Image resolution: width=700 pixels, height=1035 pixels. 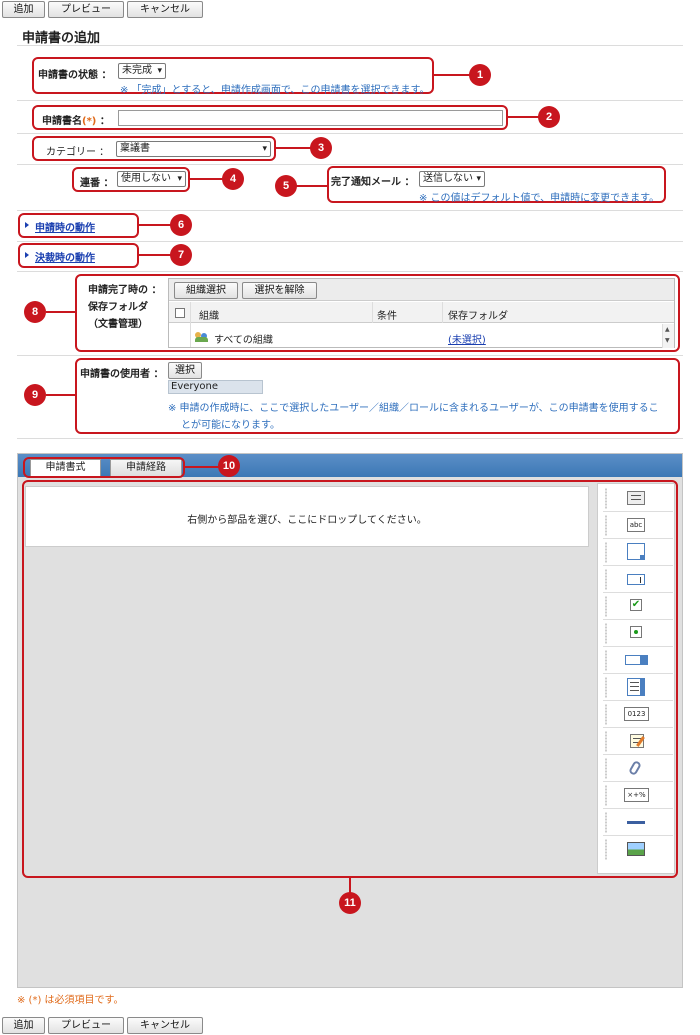 I want to click on callout-badge-8: 8, so click(x=35, y=312).